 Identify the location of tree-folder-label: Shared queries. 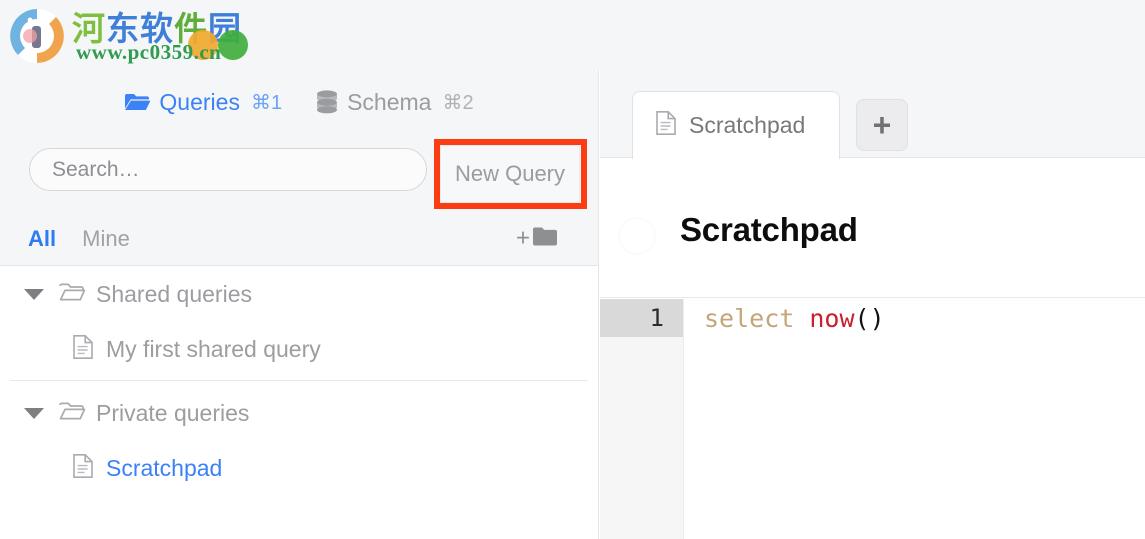
(174, 293).